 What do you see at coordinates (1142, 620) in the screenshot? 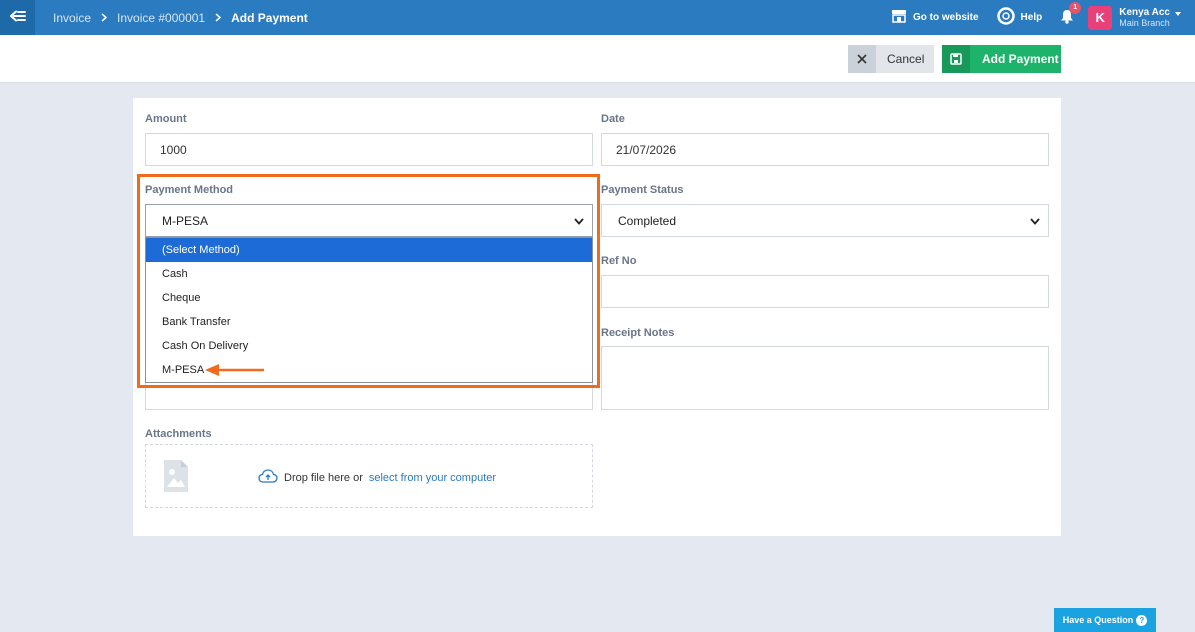
I see `question-icon: ?` at bounding box center [1142, 620].